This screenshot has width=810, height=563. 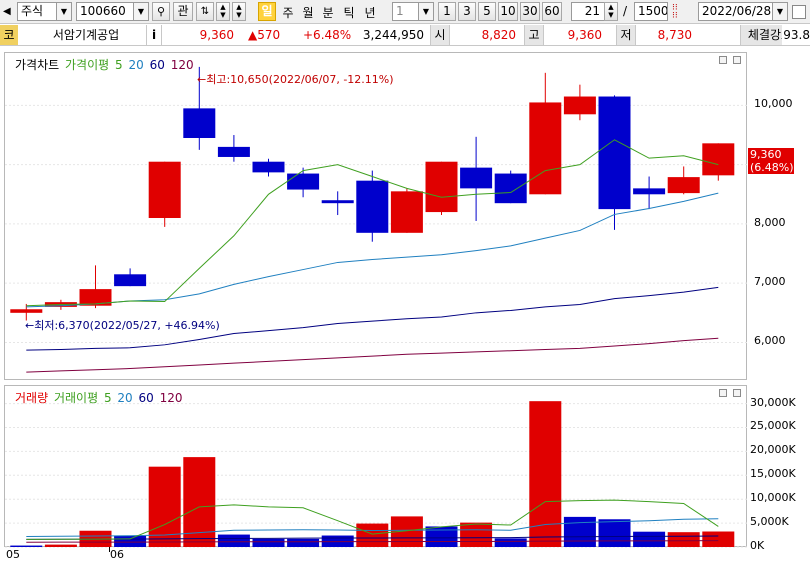 I want to click on calendar-icon, so click(x=799, y=12).